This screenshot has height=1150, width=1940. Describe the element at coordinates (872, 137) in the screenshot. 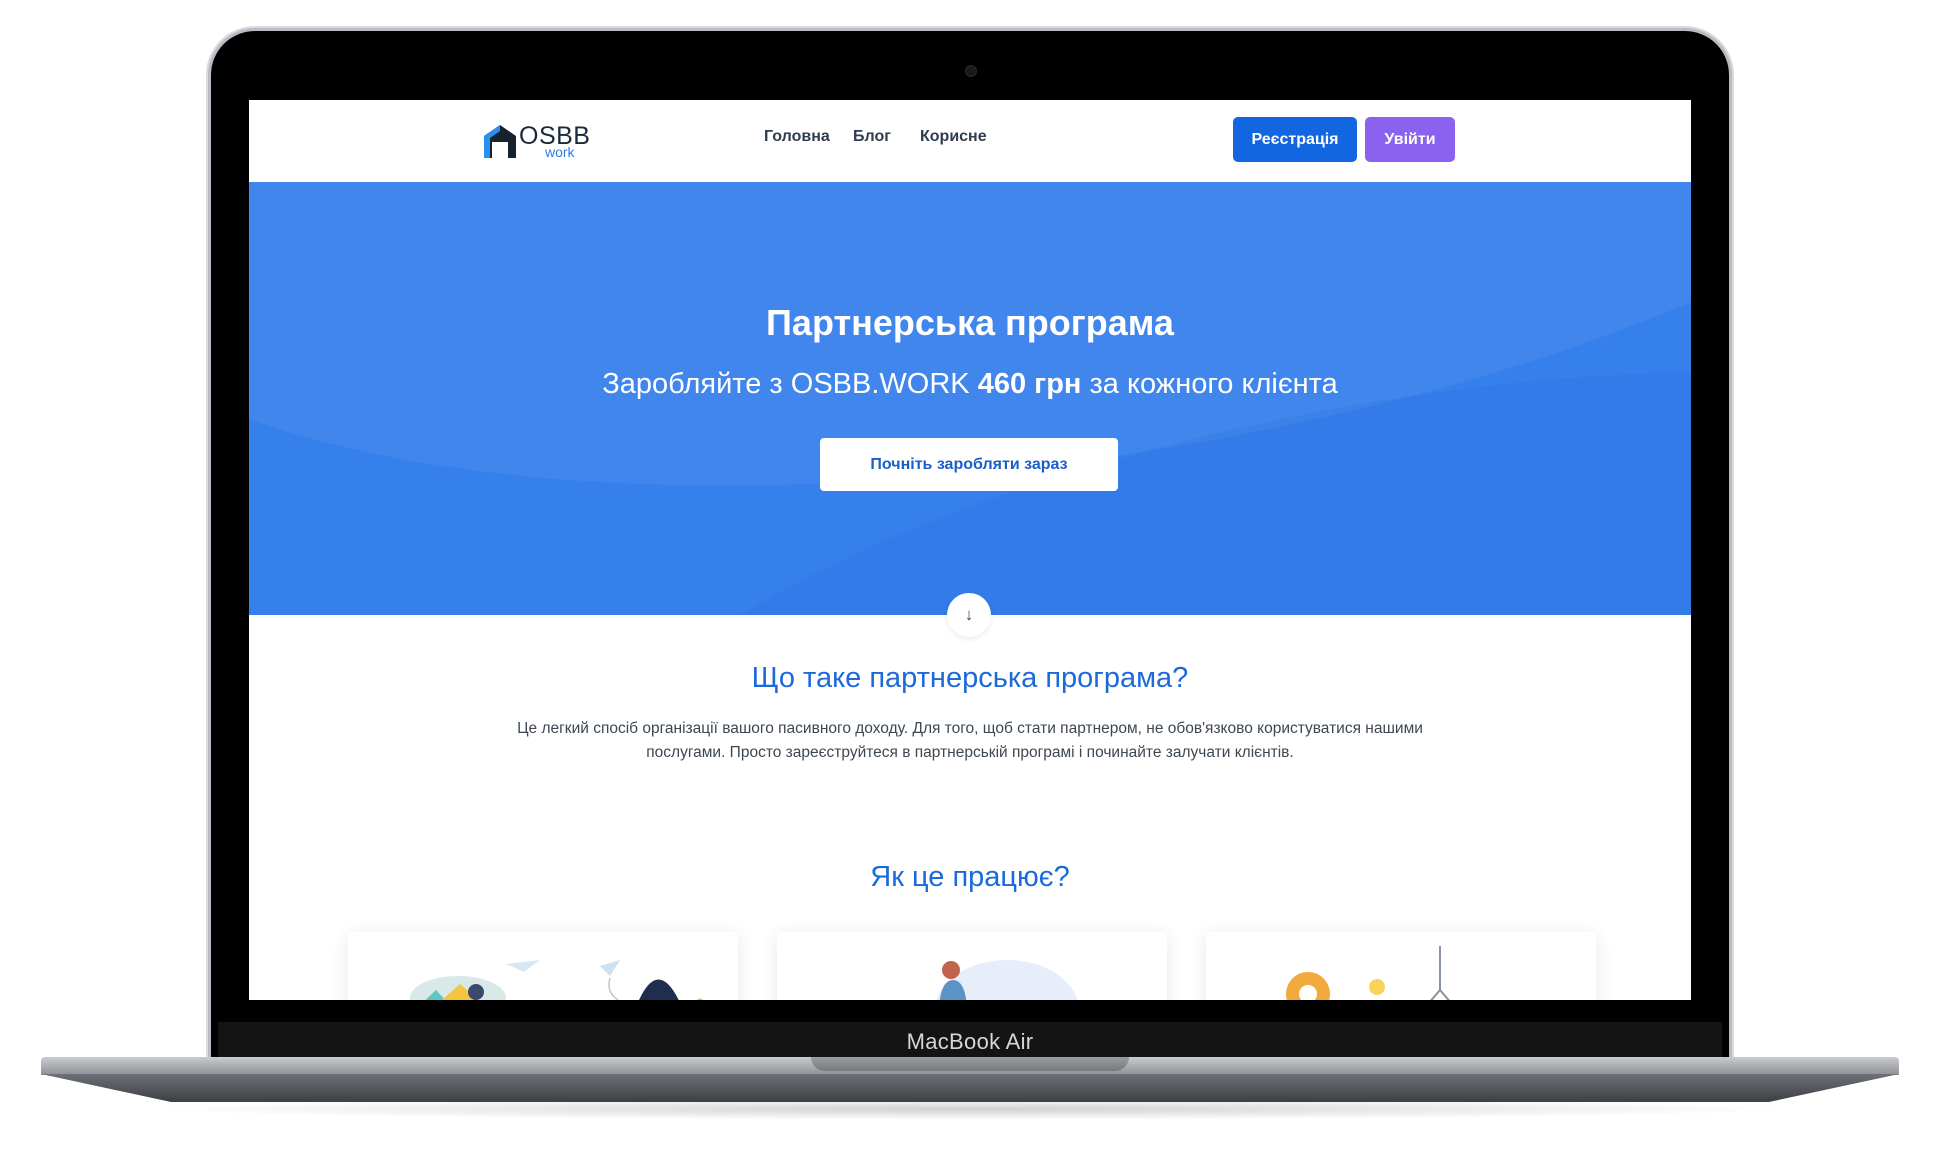

I see `nav-link-blog: Блог` at that location.